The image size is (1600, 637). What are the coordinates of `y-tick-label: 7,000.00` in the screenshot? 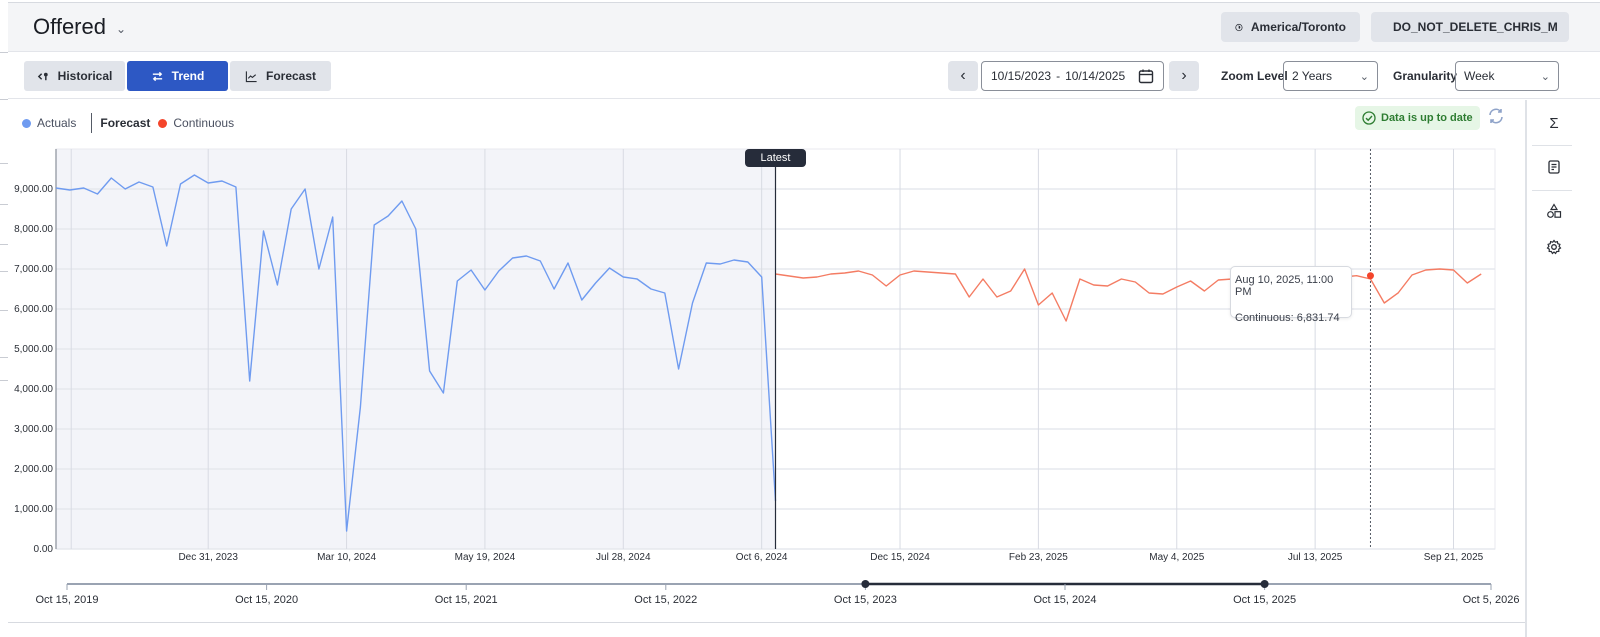 It's located at (33, 269).